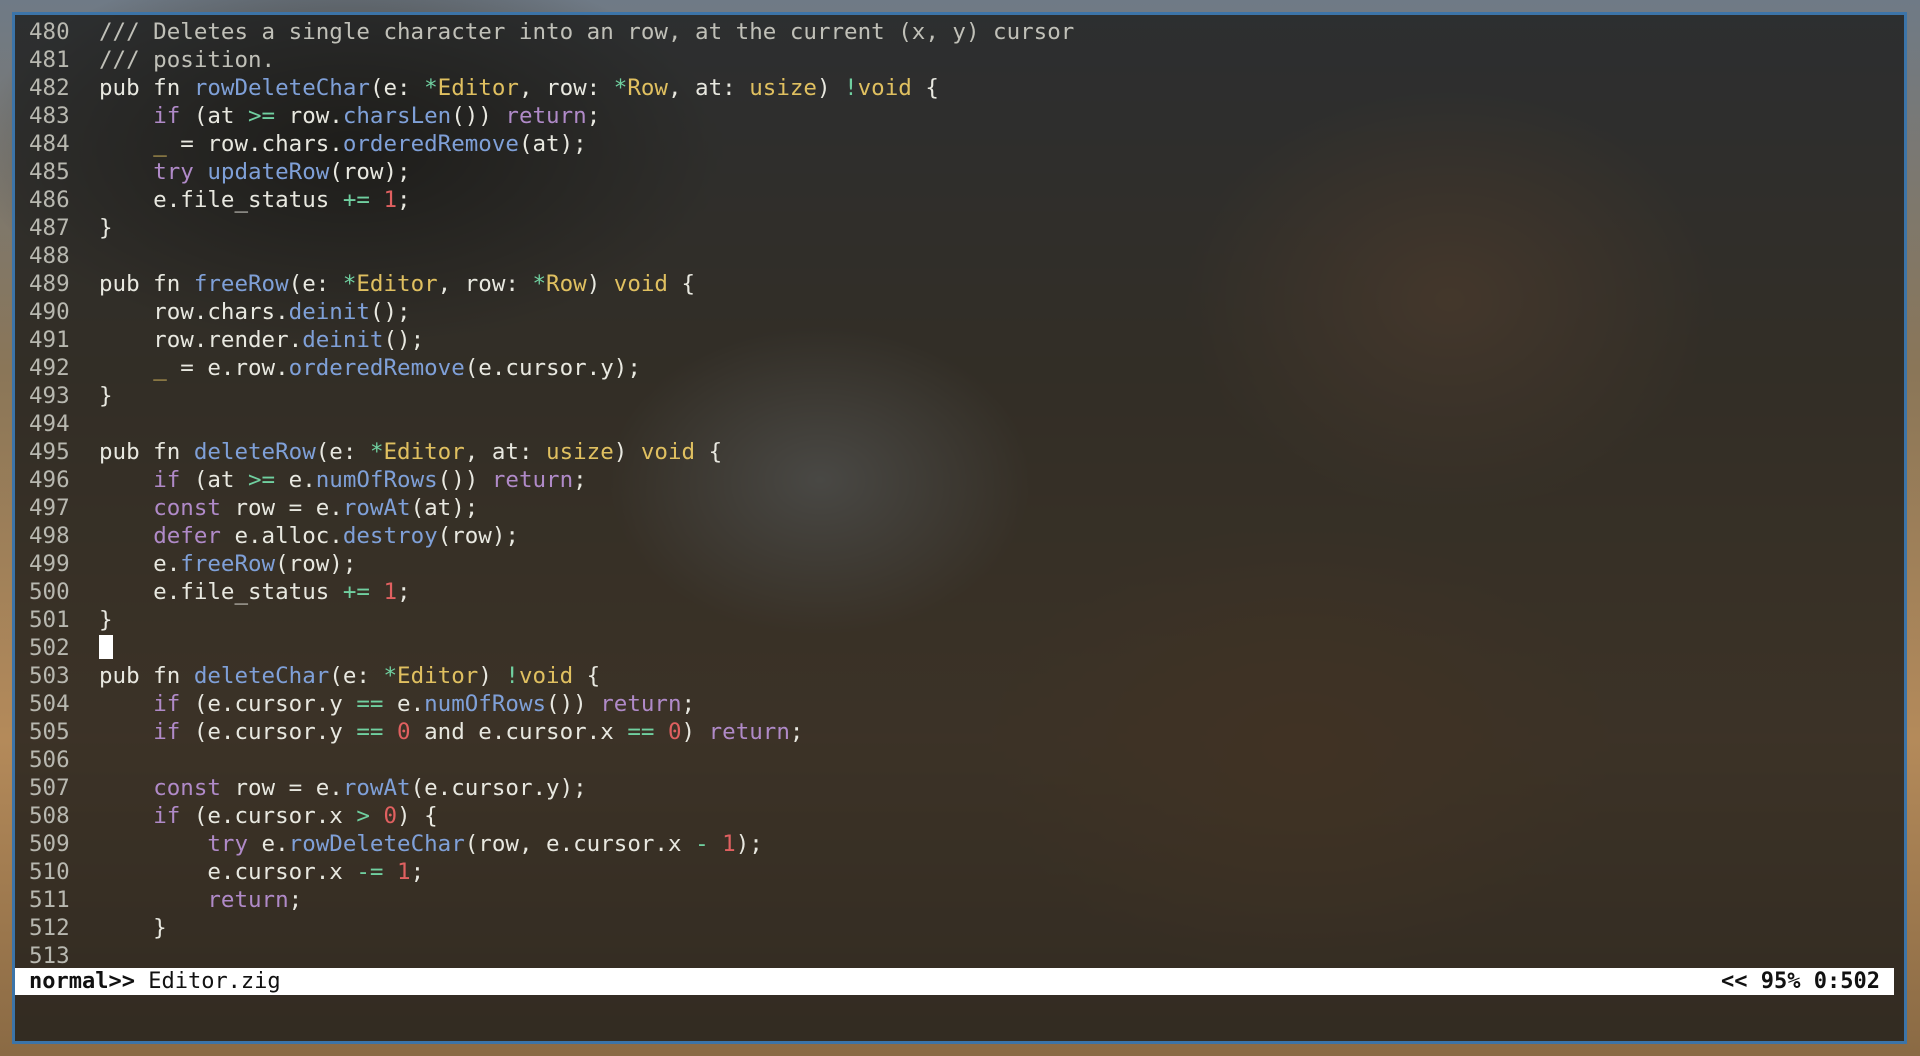  I want to click on line-number: 491, so click(49, 340).